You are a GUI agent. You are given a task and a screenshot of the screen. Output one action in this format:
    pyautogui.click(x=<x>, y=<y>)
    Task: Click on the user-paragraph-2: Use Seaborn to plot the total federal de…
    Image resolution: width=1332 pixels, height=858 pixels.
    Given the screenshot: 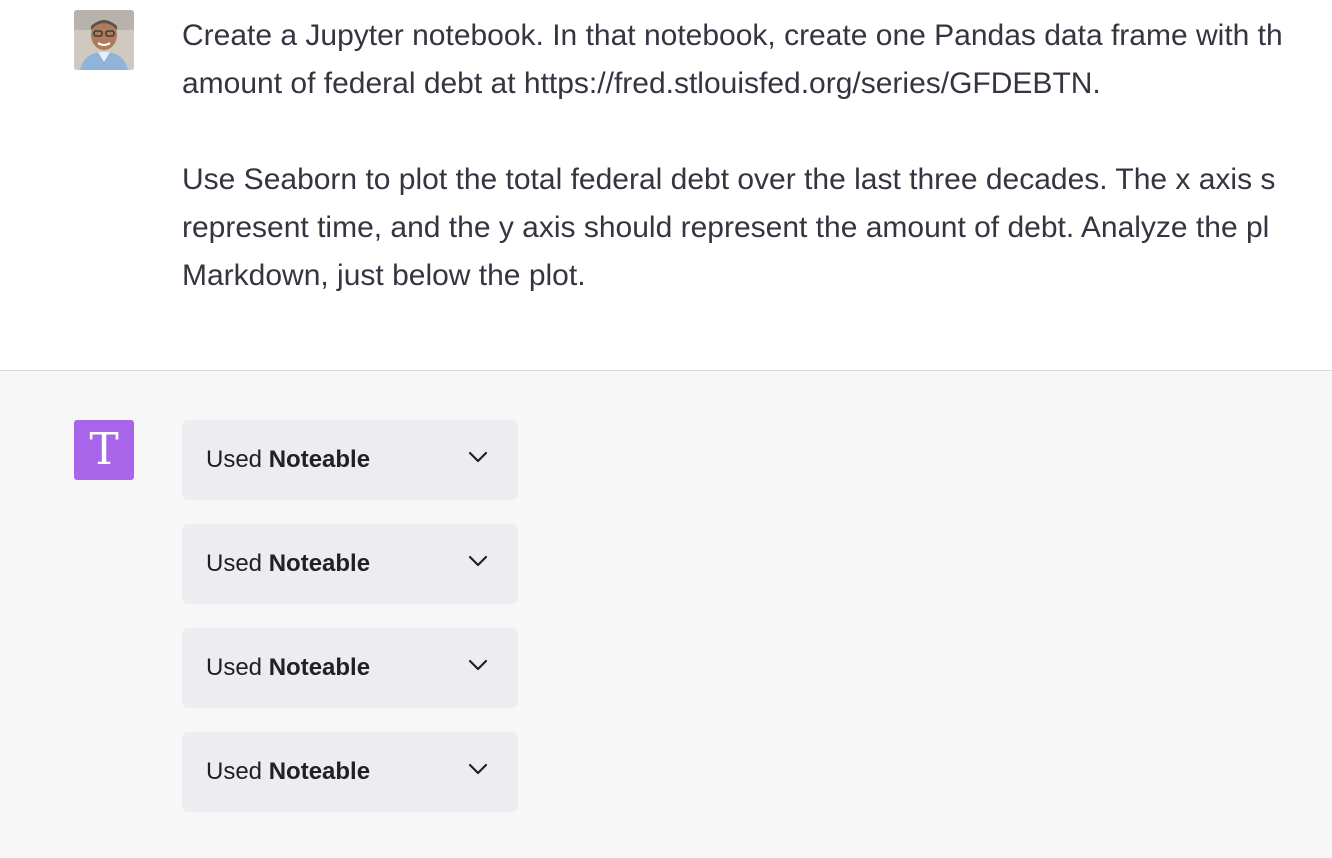 What is the action you would take?
    pyautogui.click(x=757, y=228)
    